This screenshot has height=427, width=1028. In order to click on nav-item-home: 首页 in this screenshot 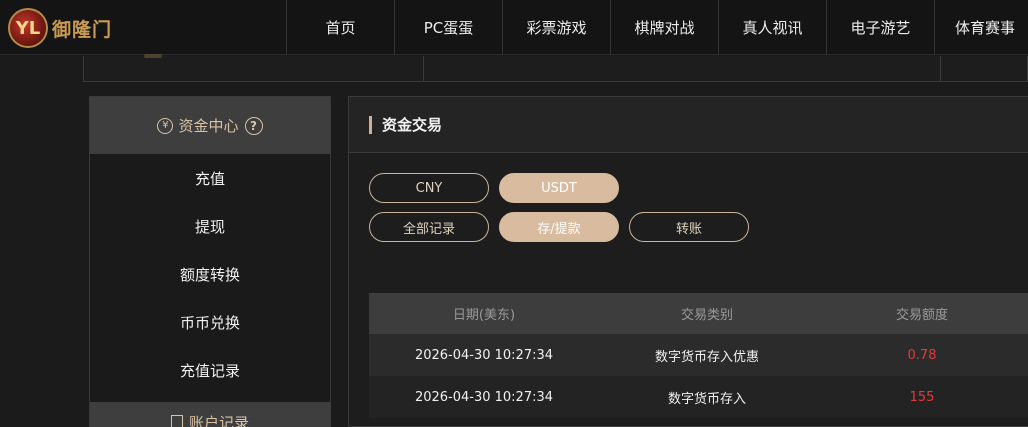, I will do `click(340, 27)`.